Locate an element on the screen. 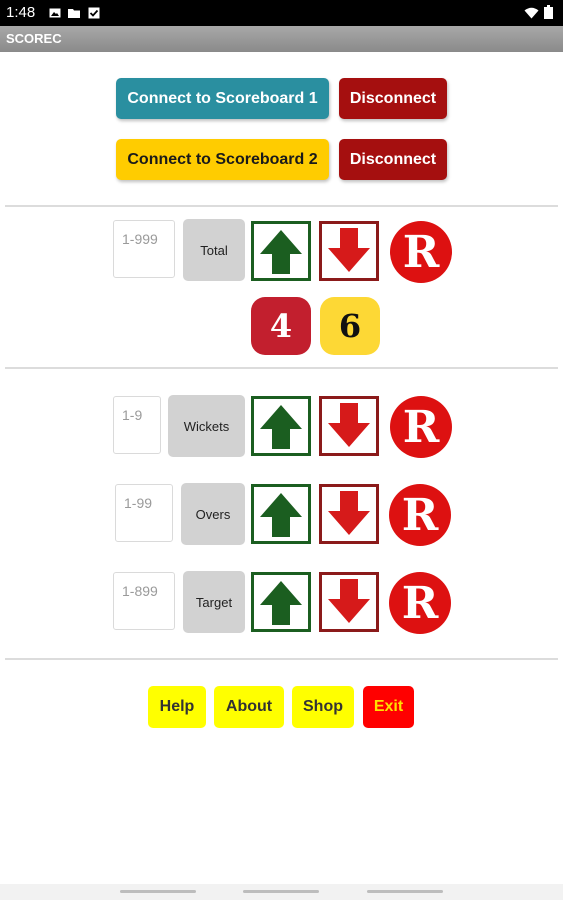 The width and height of the screenshot is (563, 900). target-decrement-button is located at coordinates (349, 602).